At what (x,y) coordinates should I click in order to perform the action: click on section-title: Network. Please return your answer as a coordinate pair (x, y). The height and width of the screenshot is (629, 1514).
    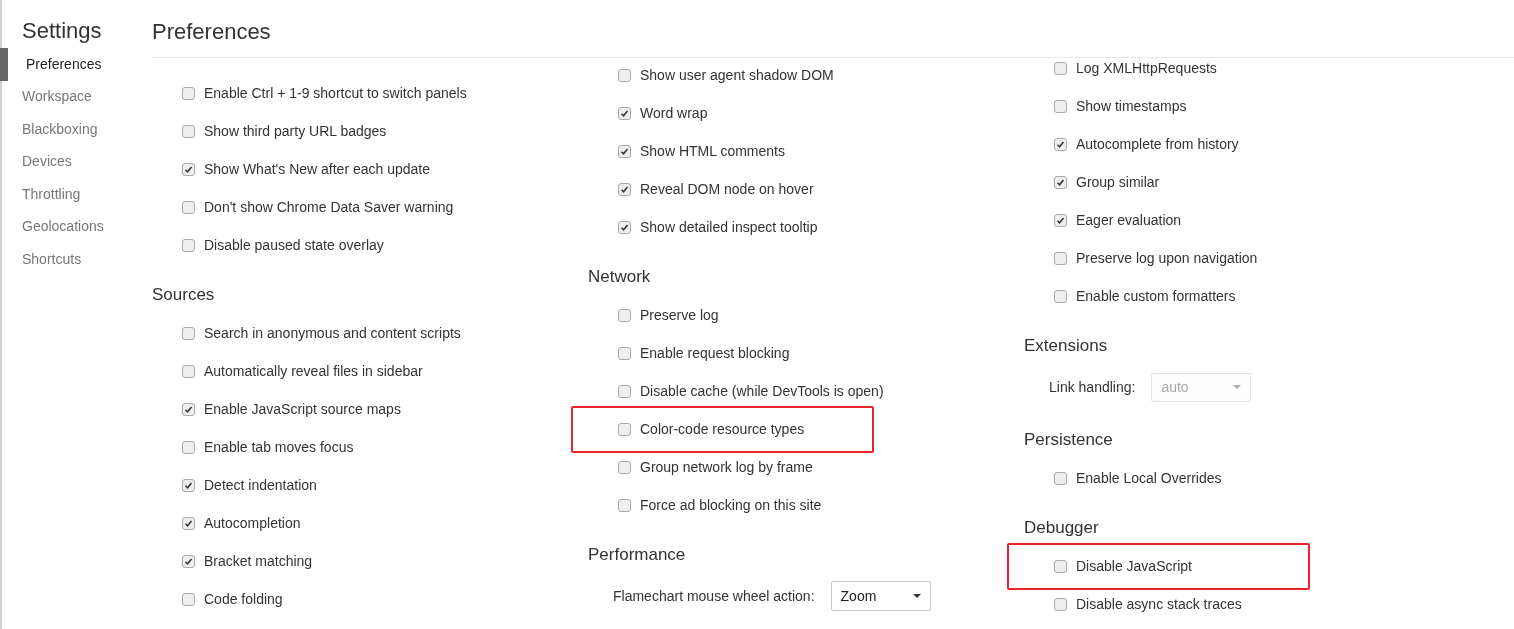
    Looking at the image, I should click on (620, 277).